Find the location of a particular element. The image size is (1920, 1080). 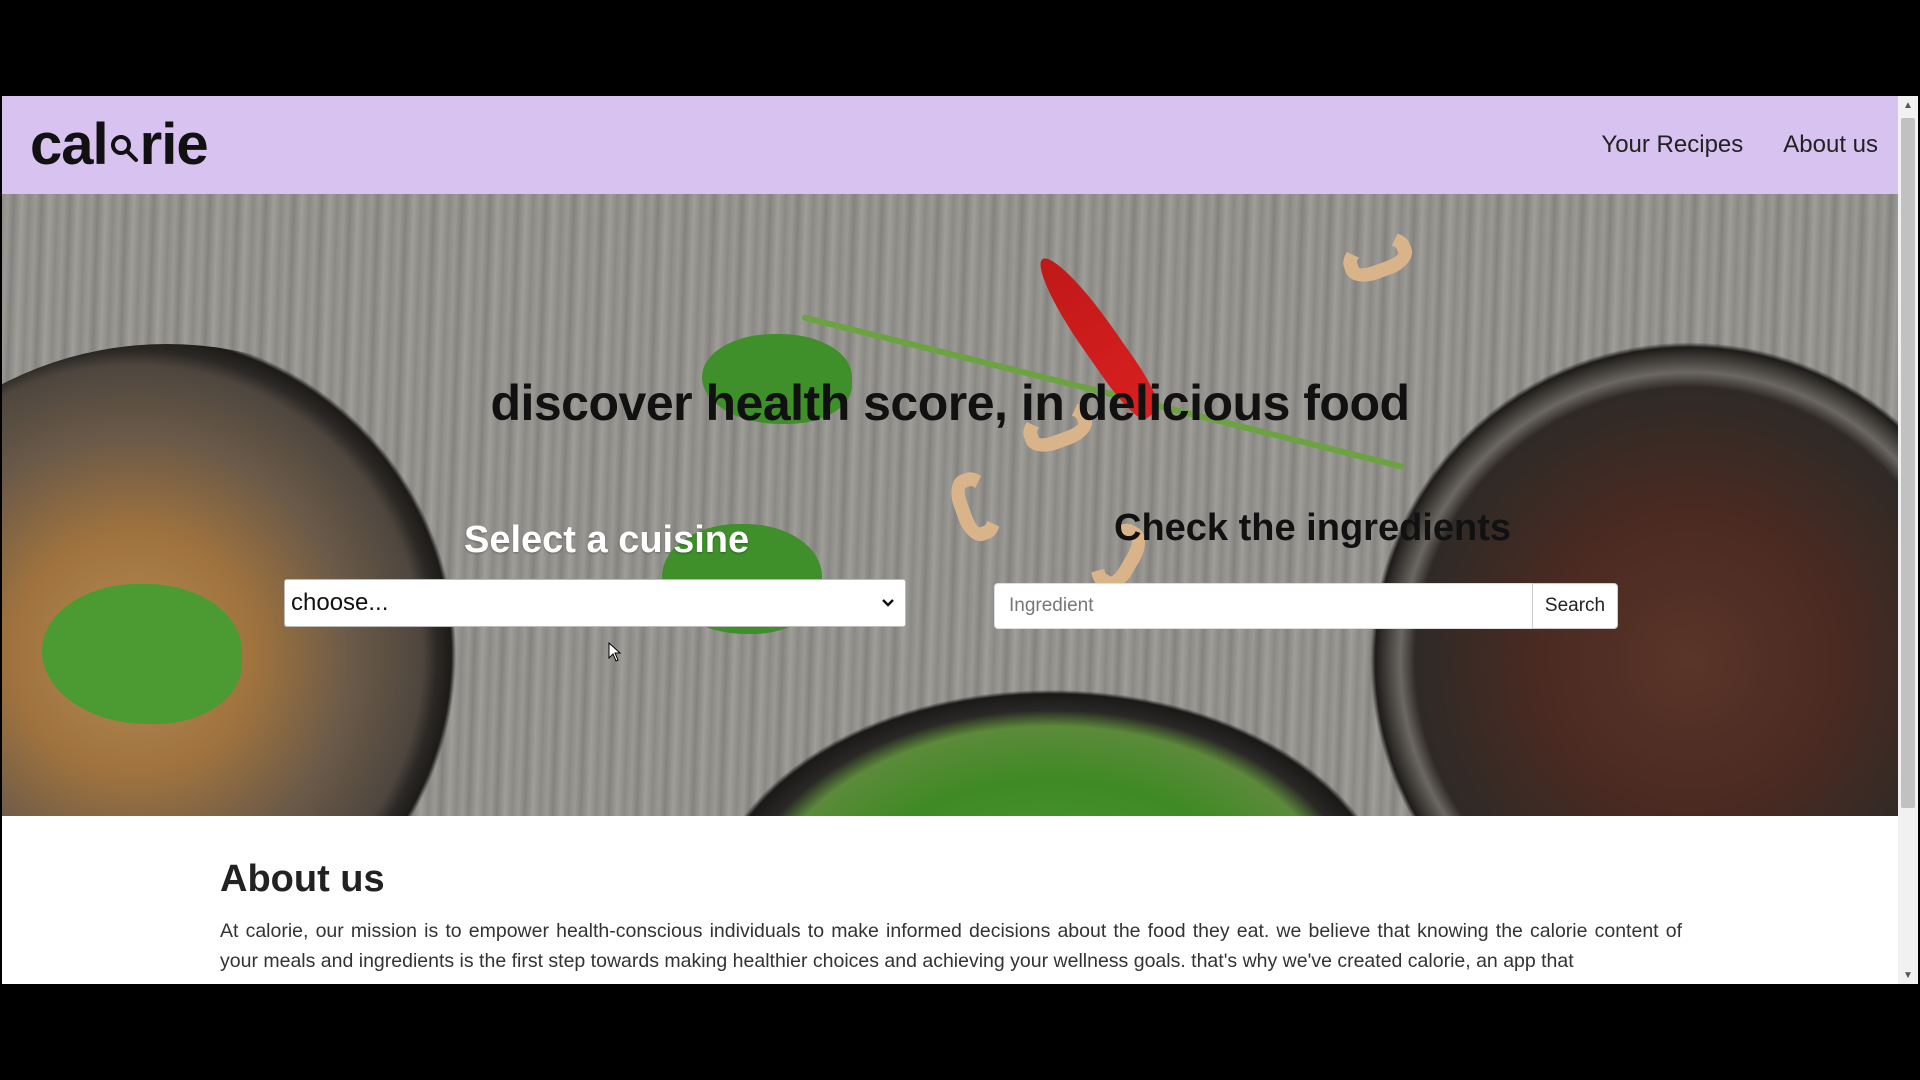

food-plate-bottom-image is located at coordinates (1012, 725).